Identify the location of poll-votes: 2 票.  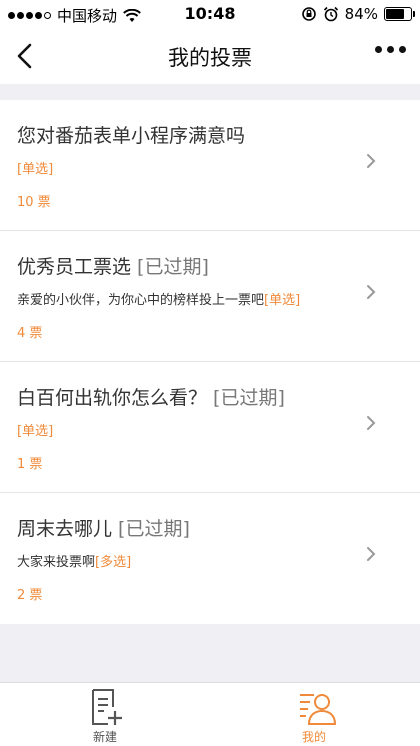
(30, 595).